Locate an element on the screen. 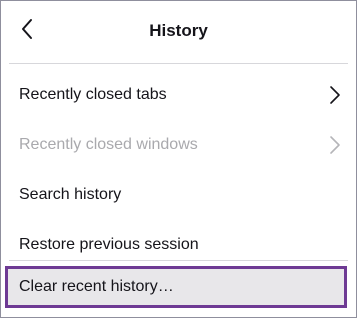 This screenshot has width=357, height=318. menu-item-label: Restore previous session is located at coordinates (109, 244).